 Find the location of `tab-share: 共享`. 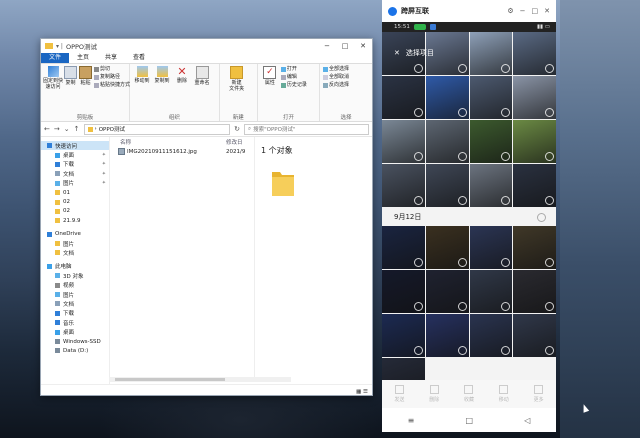

tab-share: 共享 is located at coordinates (111, 58).